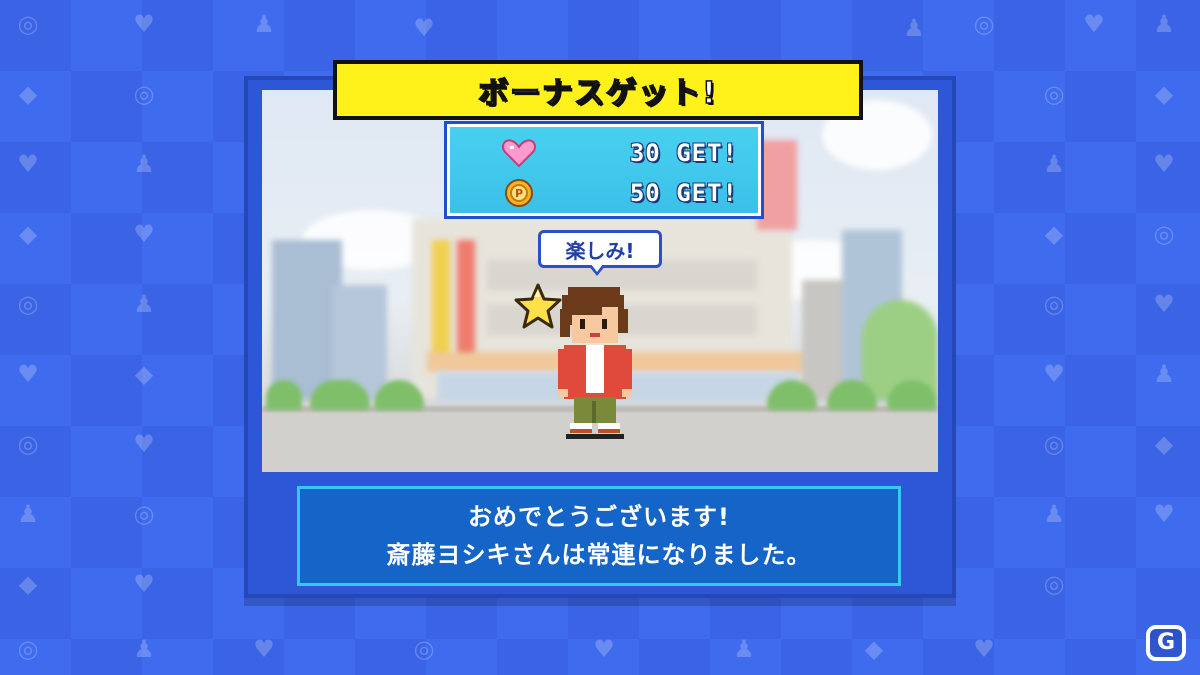 This screenshot has height=675, width=1200. Describe the element at coordinates (599, 555) in the screenshot. I see `message-line-2: 斎藤ヨシキさんは常連になりました。` at that location.